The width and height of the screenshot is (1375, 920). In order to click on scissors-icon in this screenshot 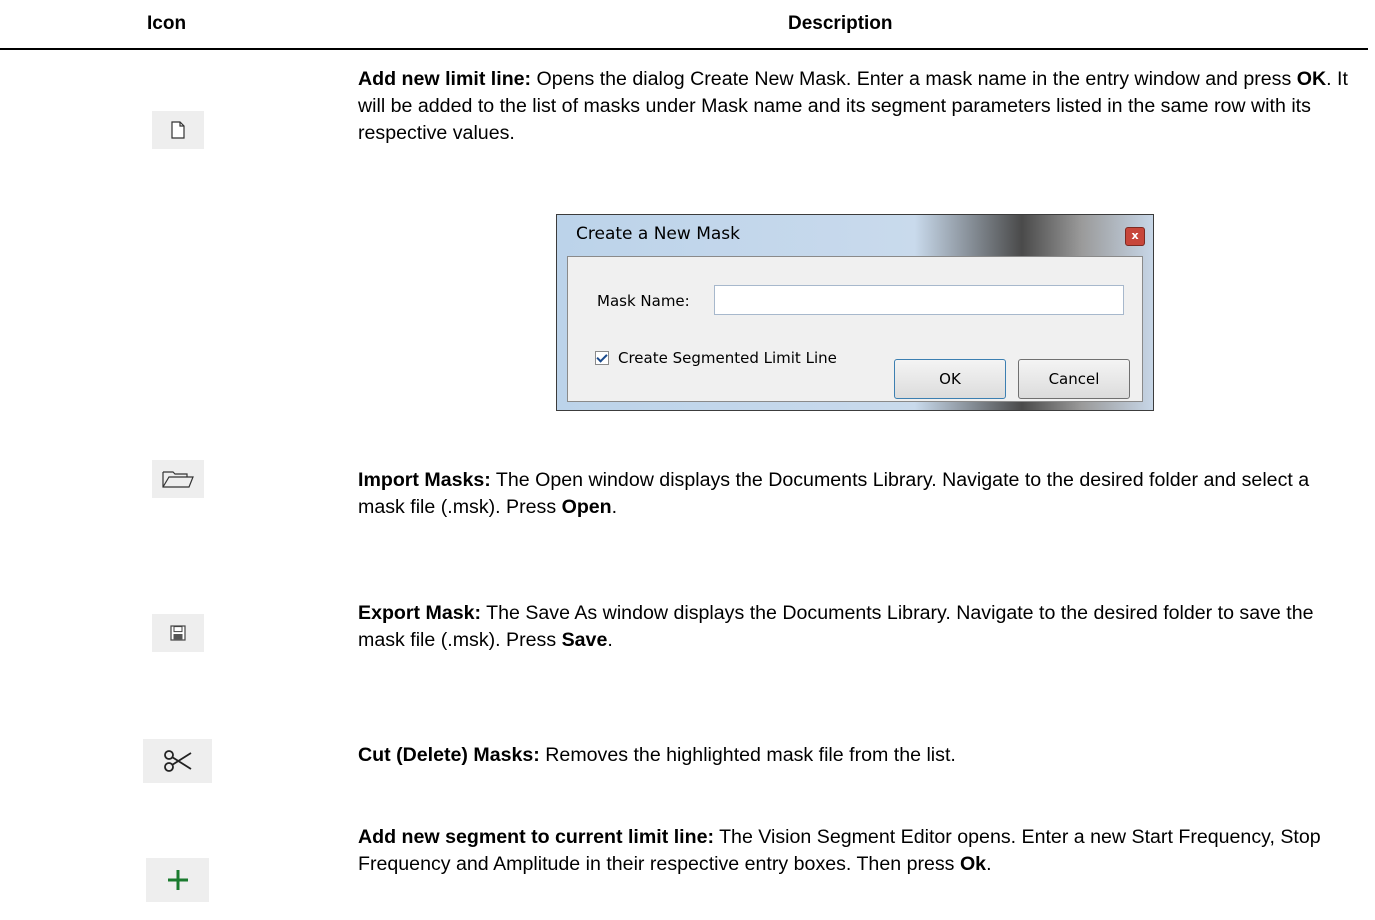, I will do `click(177, 761)`.